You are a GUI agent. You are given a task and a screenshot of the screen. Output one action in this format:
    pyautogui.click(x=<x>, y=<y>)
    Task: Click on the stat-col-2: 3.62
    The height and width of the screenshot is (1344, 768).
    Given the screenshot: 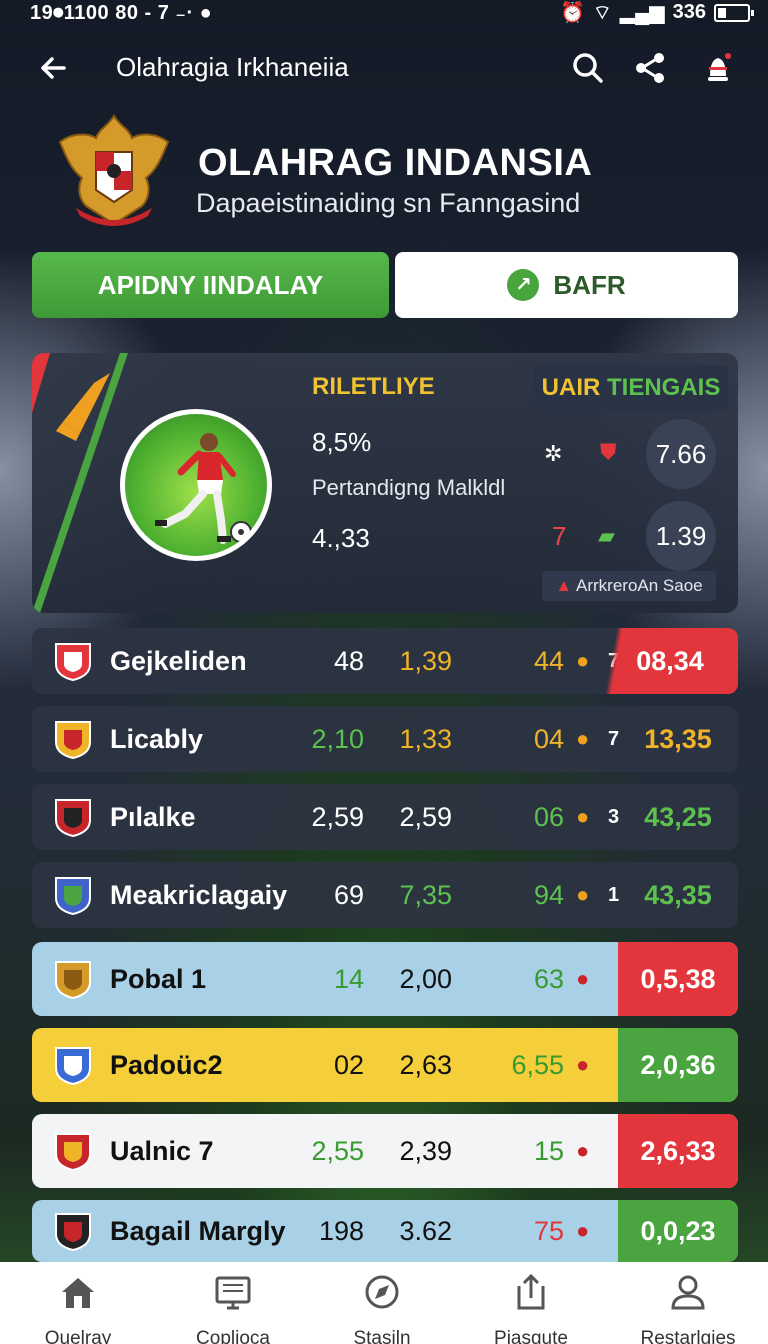 What is the action you would take?
    pyautogui.click(x=425, y=1231)
    